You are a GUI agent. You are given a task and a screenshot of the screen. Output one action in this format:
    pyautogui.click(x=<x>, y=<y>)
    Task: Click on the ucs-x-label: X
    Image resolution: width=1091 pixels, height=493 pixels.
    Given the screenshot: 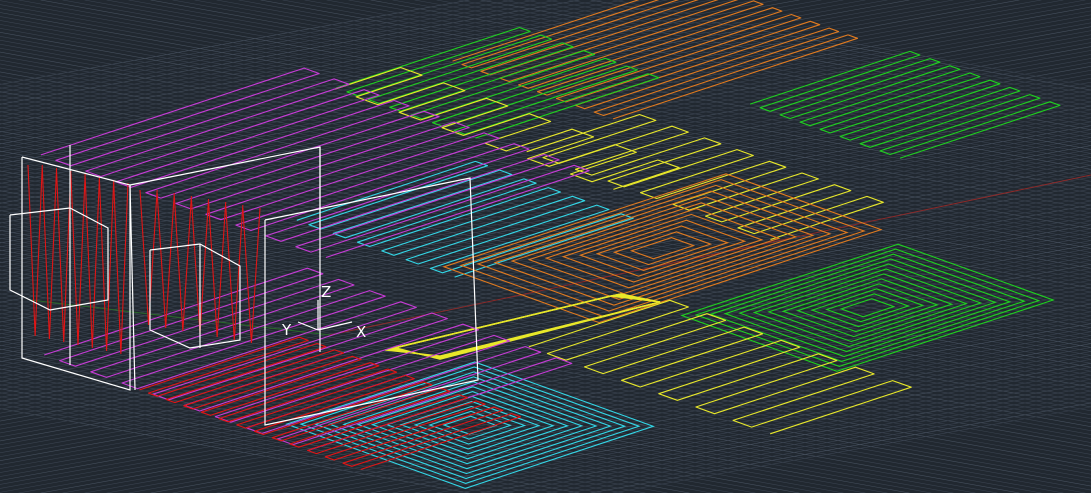 What is the action you would take?
    pyautogui.click(x=361, y=332)
    